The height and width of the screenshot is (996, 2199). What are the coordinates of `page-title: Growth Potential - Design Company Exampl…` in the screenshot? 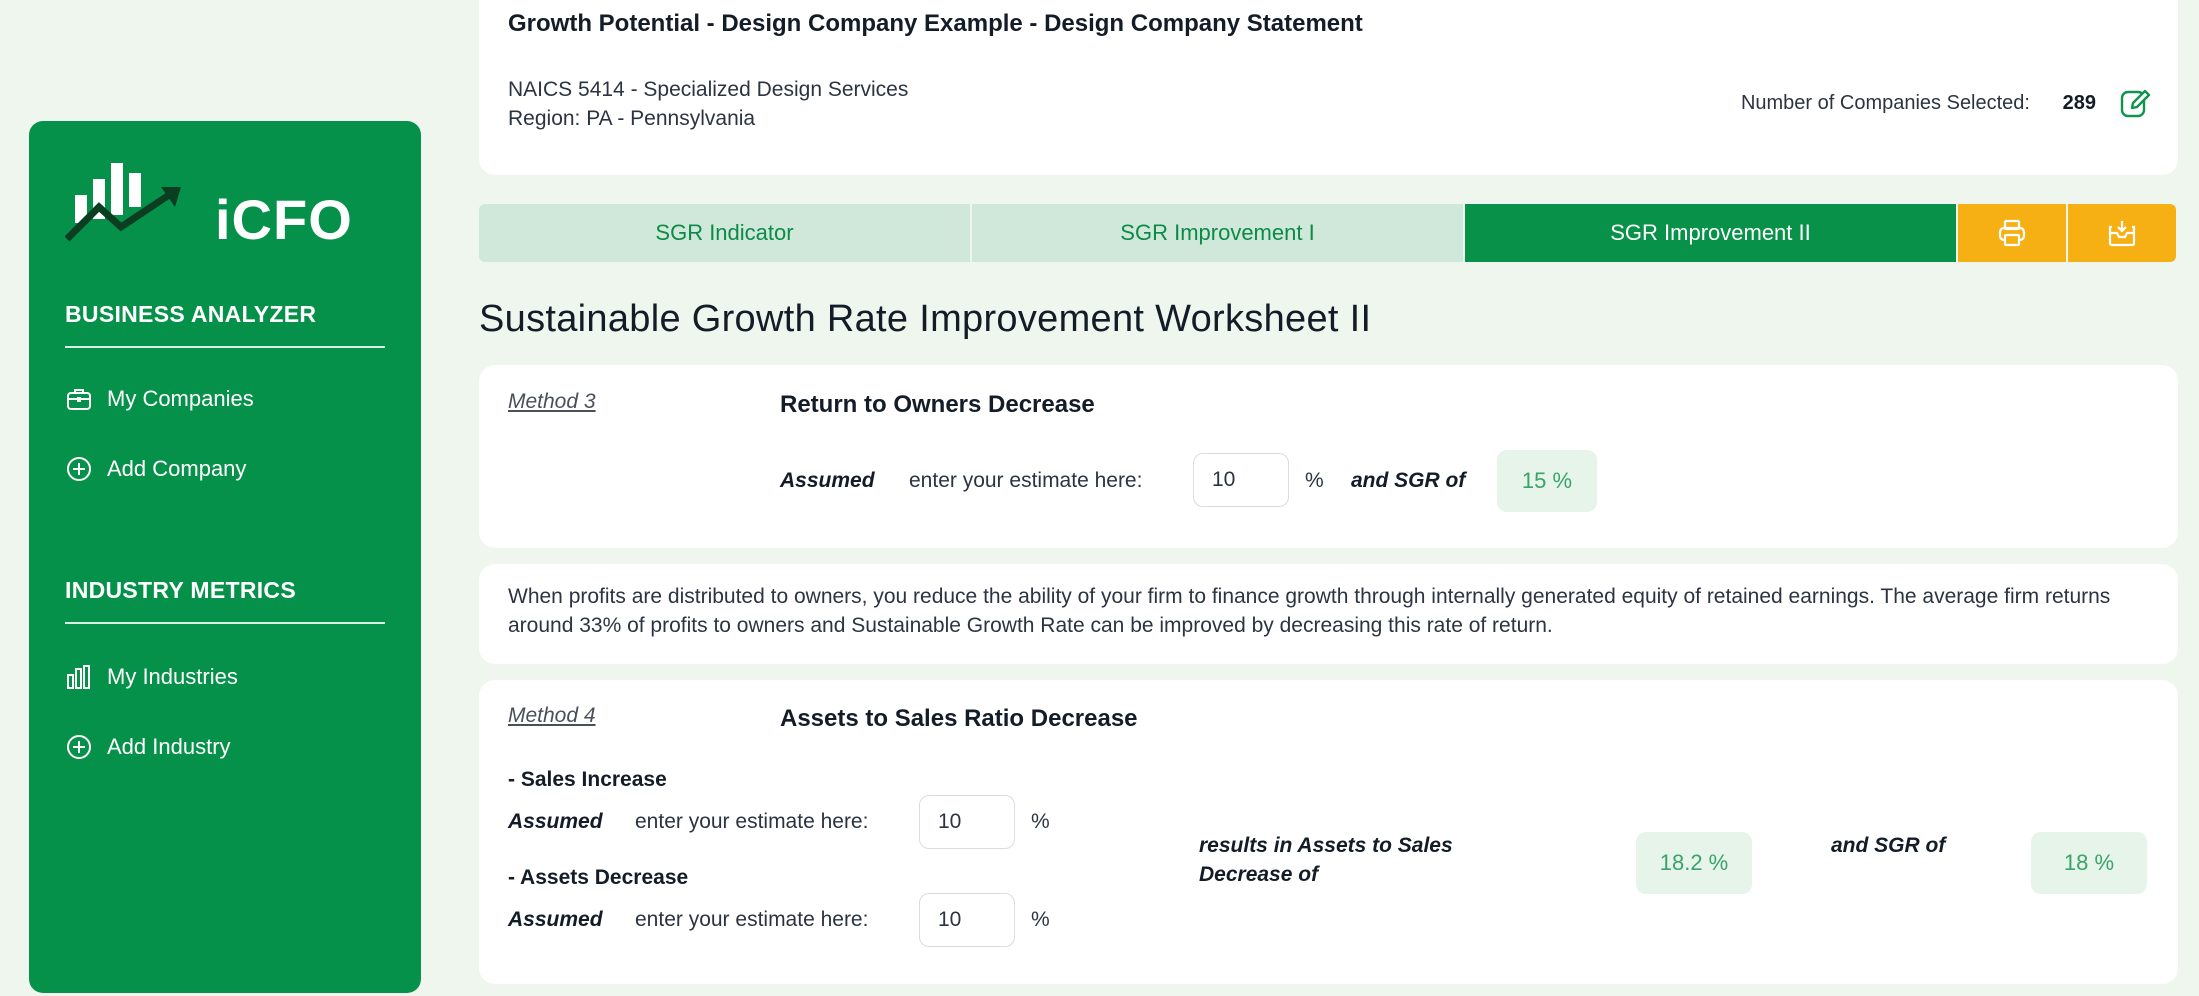 It's located at (935, 23).